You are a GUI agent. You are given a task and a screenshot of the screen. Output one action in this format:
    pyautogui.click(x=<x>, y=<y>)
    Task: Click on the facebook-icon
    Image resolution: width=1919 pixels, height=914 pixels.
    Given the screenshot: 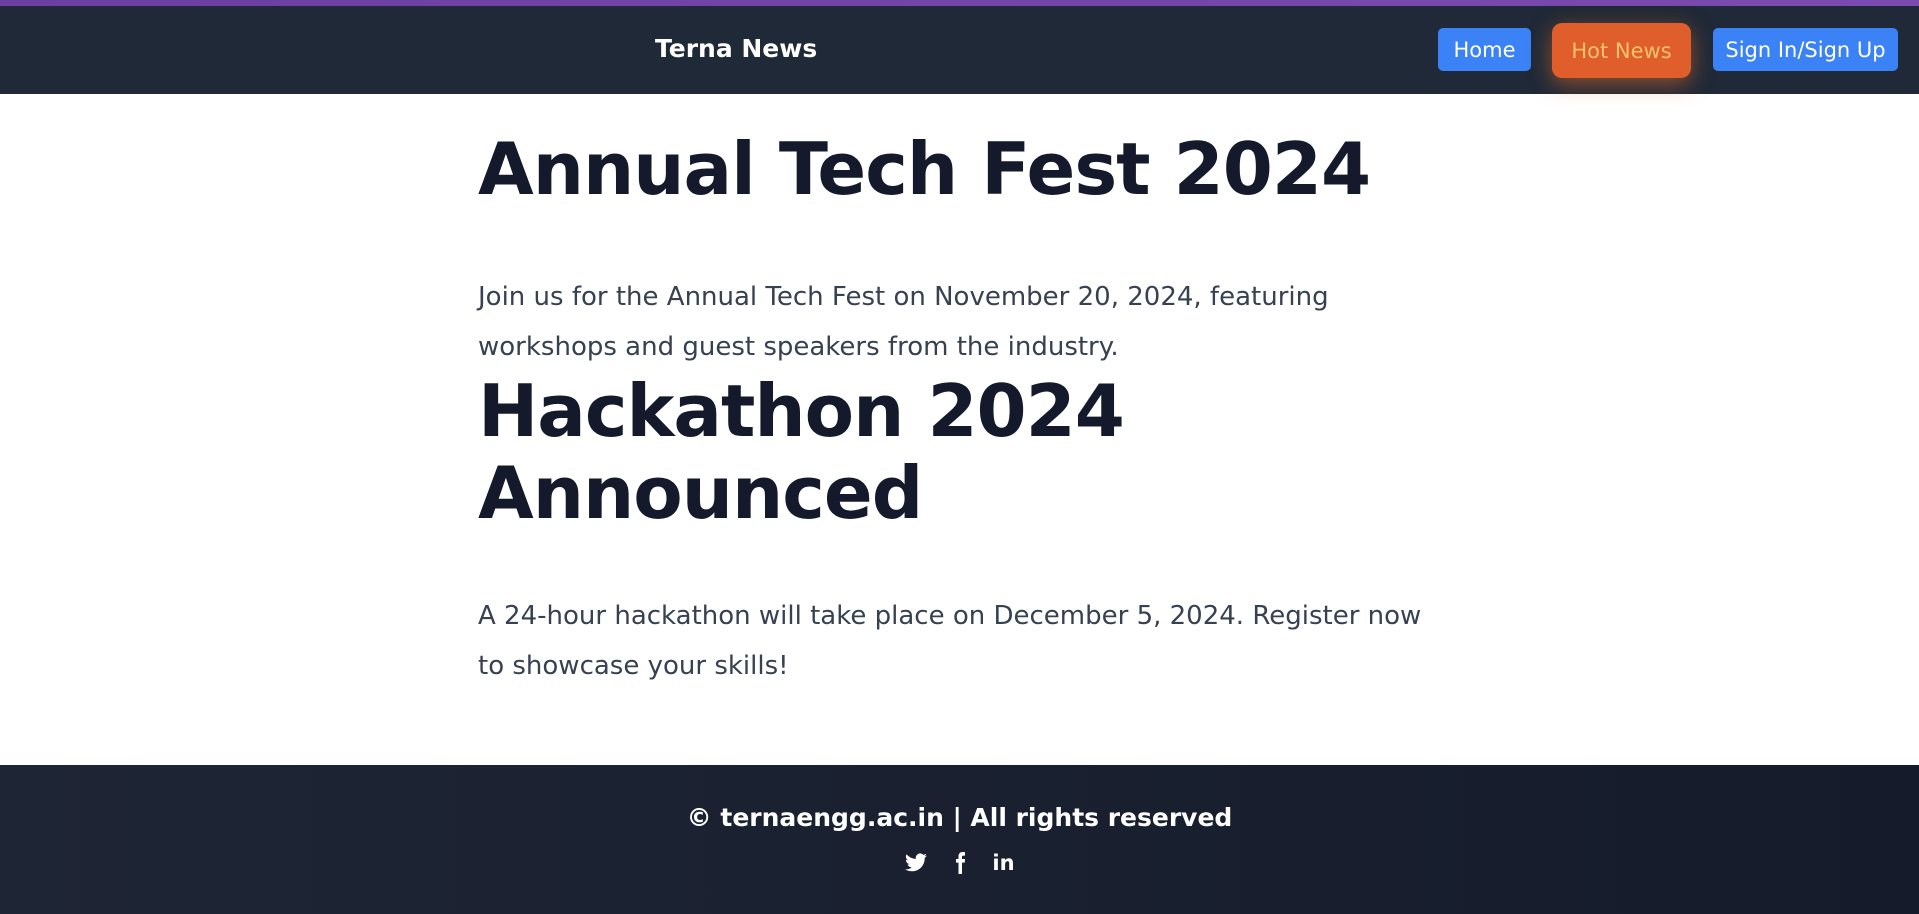 What is the action you would take?
    pyautogui.click(x=960, y=863)
    